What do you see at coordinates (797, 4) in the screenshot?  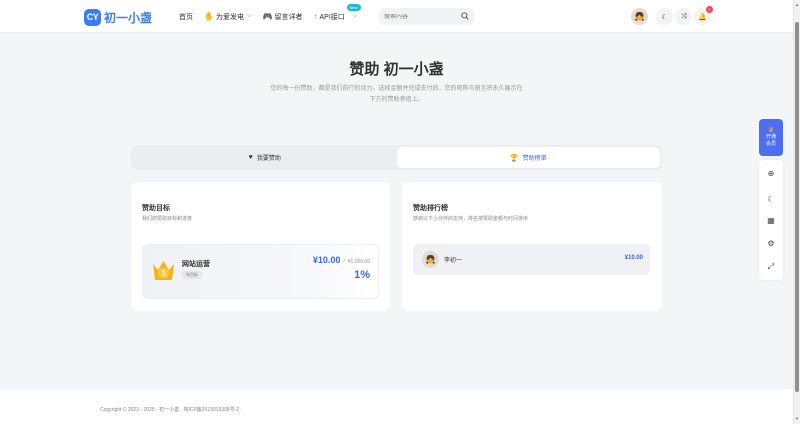 I see `scroll-up-icon: ▲` at bounding box center [797, 4].